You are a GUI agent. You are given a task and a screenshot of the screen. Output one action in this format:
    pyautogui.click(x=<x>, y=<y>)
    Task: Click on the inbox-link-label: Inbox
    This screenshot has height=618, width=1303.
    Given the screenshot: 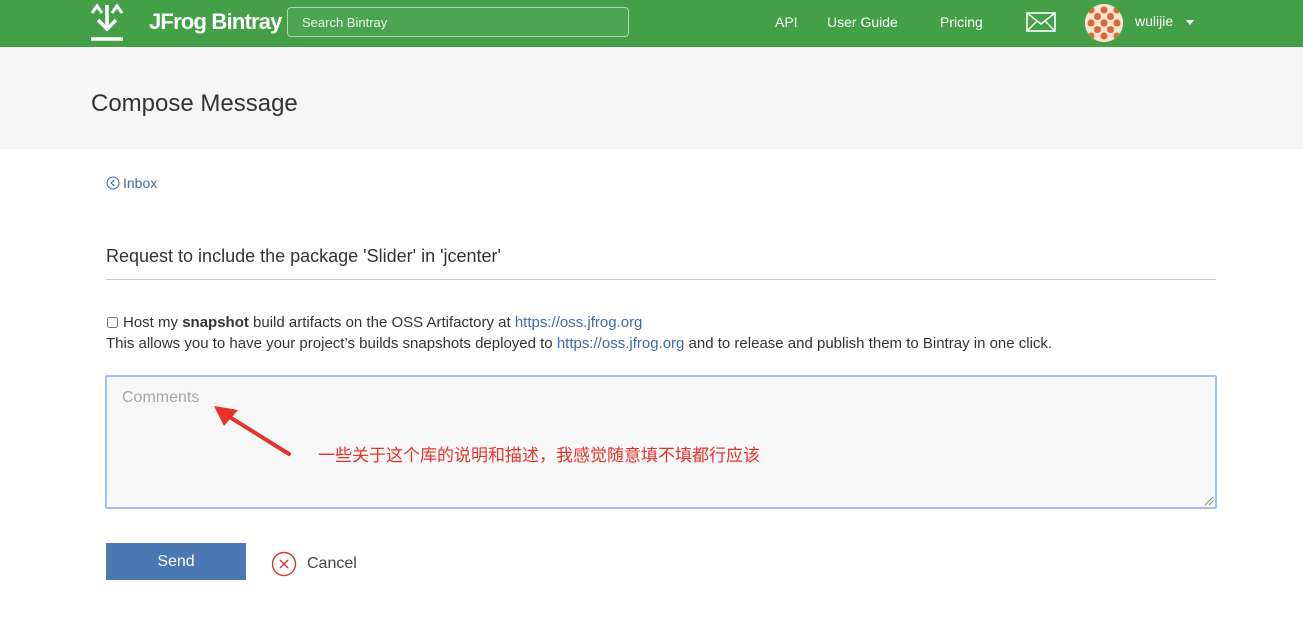 What is the action you would take?
    pyautogui.click(x=140, y=183)
    